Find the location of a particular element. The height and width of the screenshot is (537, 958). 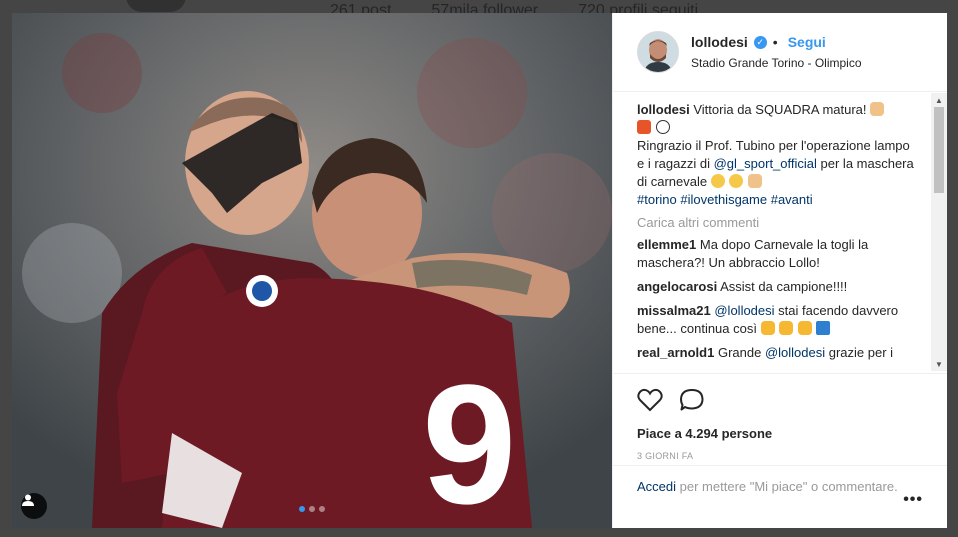

collision-emoji is located at coordinates (644, 127).